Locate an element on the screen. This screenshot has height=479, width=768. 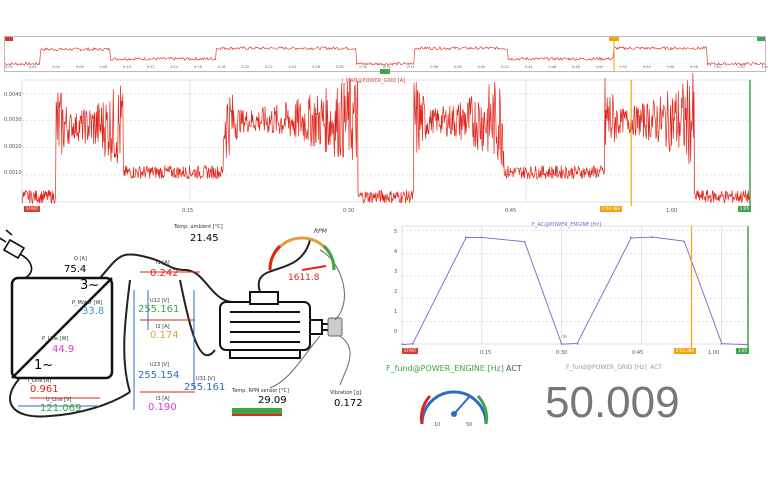
plug-icon is located at coordinates (16, 254).